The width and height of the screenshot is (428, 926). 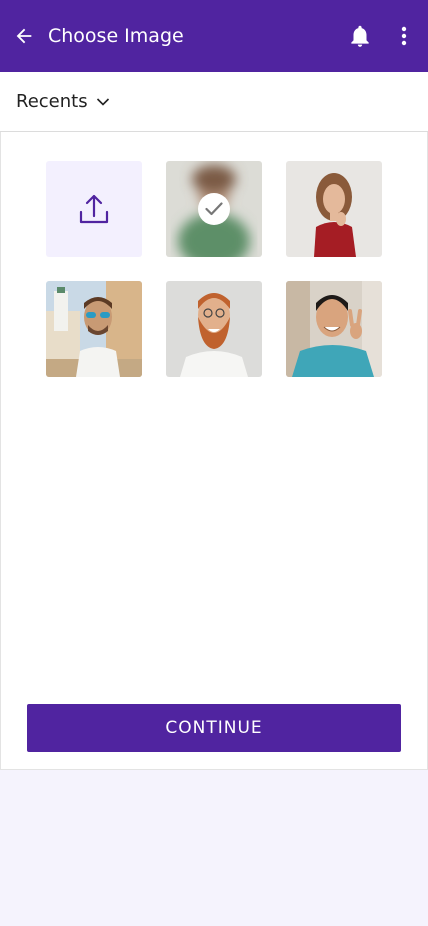 I want to click on upload-tile, so click(x=94, y=209).